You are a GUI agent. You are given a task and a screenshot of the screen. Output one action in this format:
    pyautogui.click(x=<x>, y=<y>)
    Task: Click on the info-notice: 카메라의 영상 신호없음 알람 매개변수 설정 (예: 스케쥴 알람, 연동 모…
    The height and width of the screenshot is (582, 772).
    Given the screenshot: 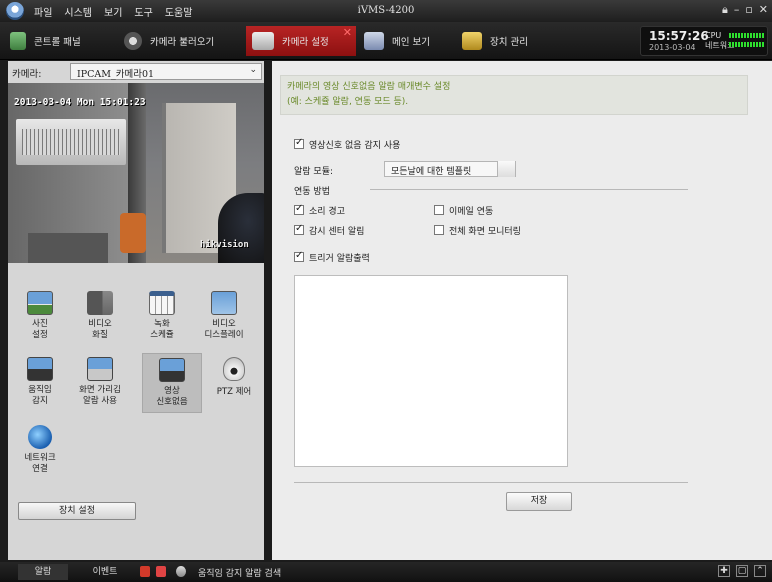 What is the action you would take?
    pyautogui.click(x=514, y=95)
    